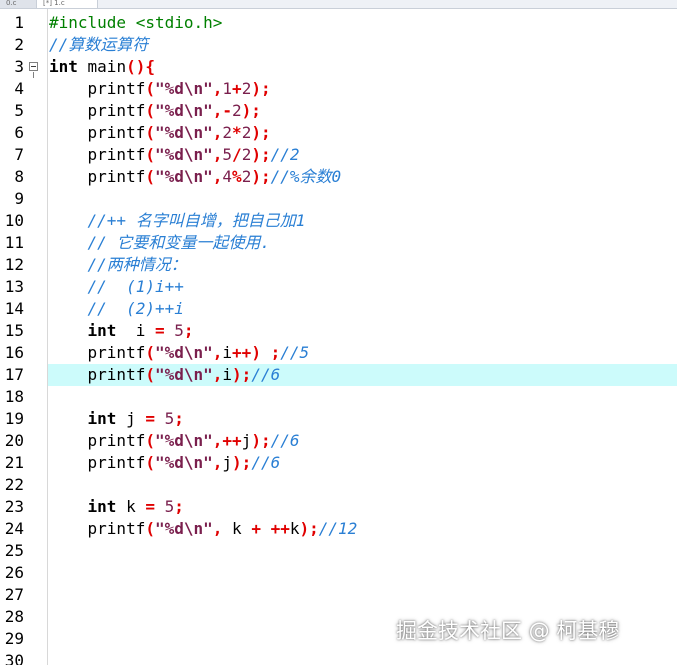 This screenshot has height=665, width=677. What do you see at coordinates (14, 220) in the screenshot?
I see `line-number: 10` at bounding box center [14, 220].